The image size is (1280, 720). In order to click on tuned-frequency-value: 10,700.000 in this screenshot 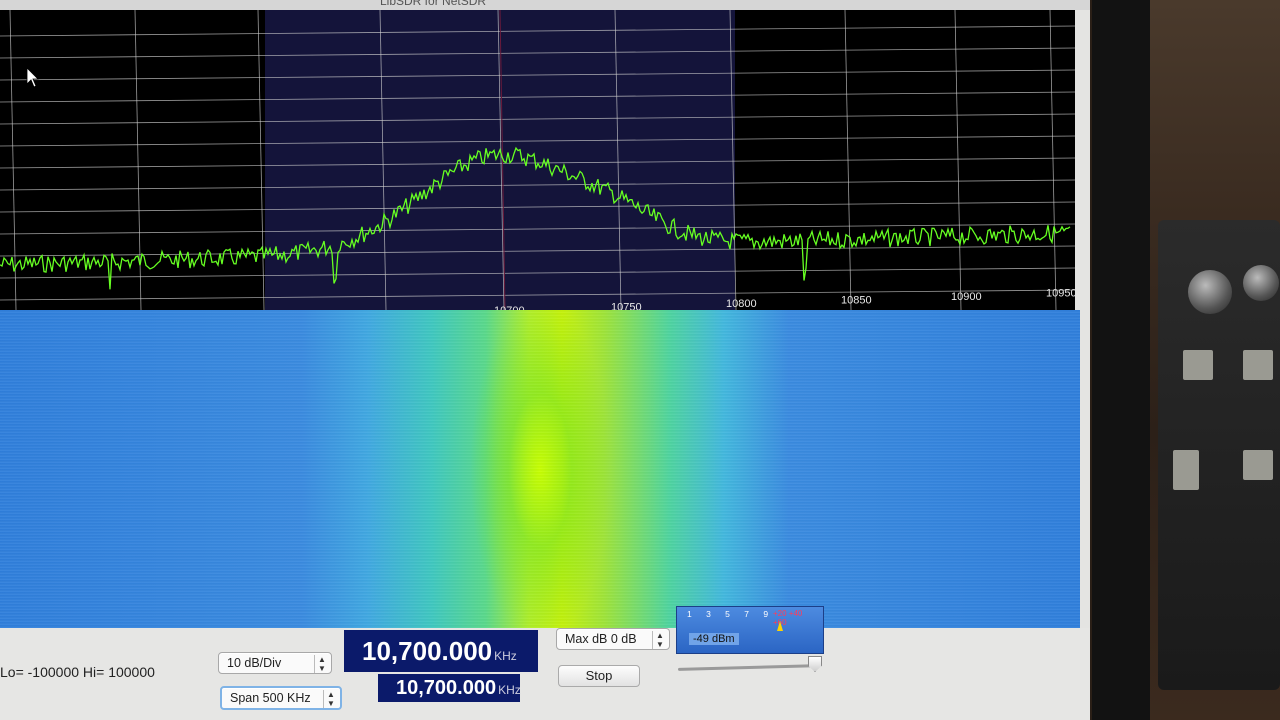, I will do `click(446, 688)`.